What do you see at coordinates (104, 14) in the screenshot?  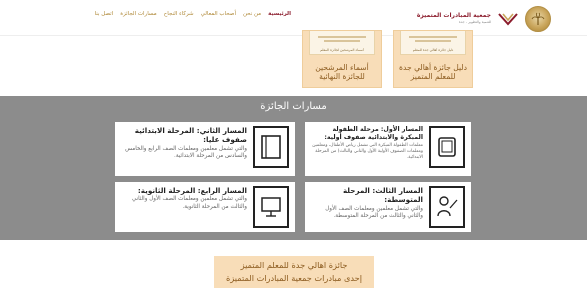 I see `nav-contact: اتصل بنا` at bounding box center [104, 14].